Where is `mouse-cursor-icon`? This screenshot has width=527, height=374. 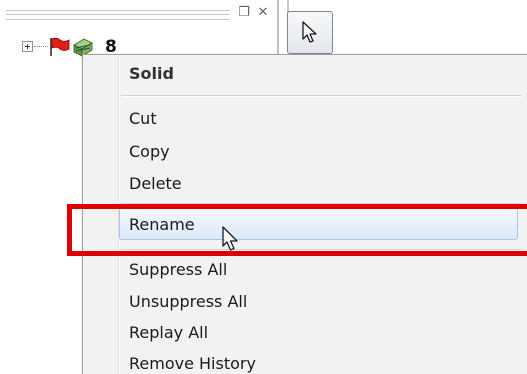 mouse-cursor-icon is located at coordinates (230, 238).